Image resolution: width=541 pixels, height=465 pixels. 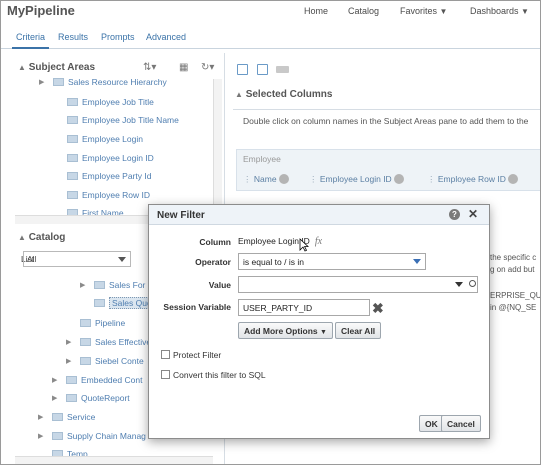 I want to click on tree-item-label: Employee Login, so click(x=112, y=139).